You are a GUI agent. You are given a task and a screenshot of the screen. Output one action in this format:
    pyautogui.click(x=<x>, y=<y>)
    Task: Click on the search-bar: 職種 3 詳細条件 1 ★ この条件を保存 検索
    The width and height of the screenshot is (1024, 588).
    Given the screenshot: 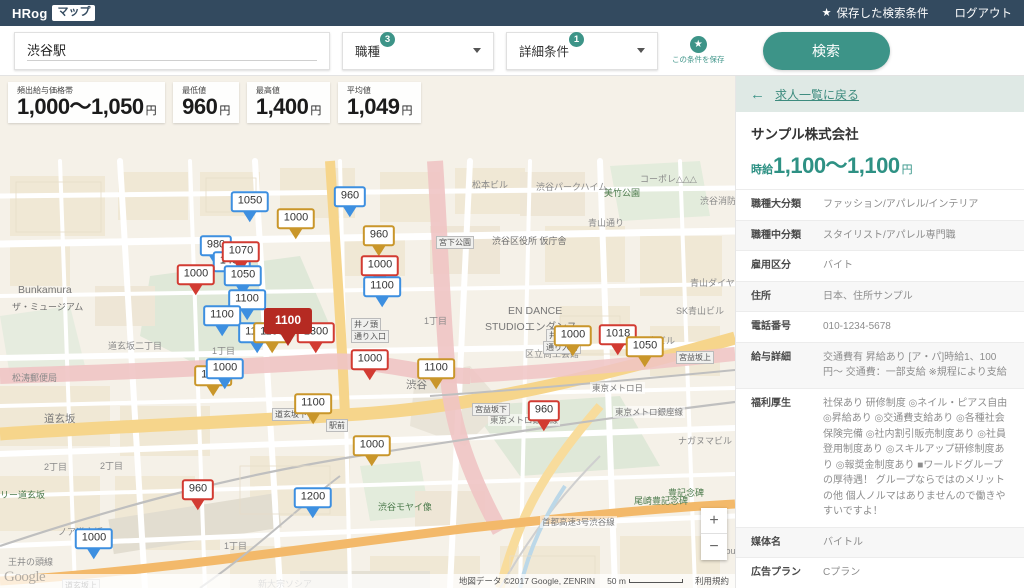 What is the action you would take?
    pyautogui.click(x=512, y=51)
    